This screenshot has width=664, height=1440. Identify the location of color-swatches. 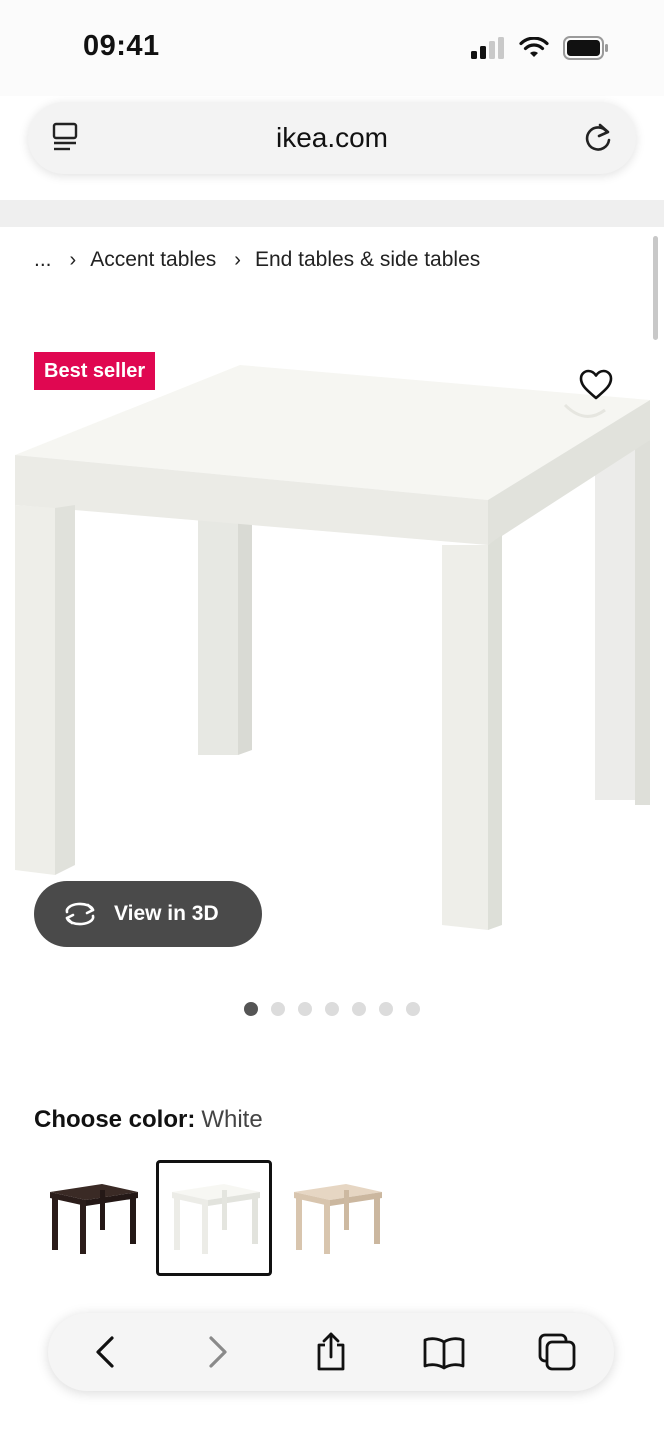
(214, 1218).